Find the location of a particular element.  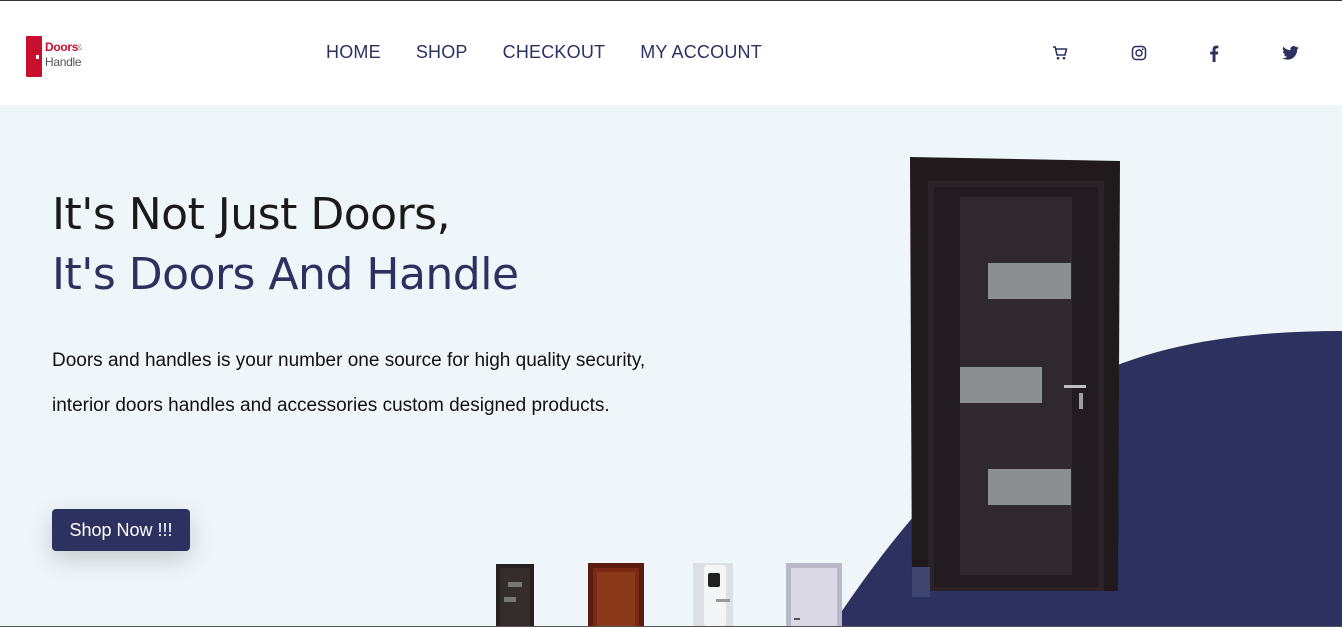

hero-title-line1: It's Not Just Doors, is located at coordinates (251, 214).